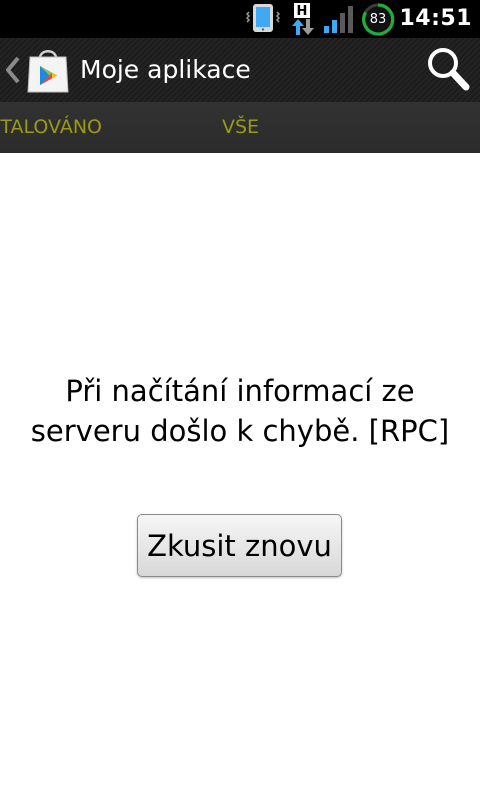 The height and width of the screenshot is (800, 480). Describe the element at coordinates (48, 70) in the screenshot. I see `play-store-icon` at that location.